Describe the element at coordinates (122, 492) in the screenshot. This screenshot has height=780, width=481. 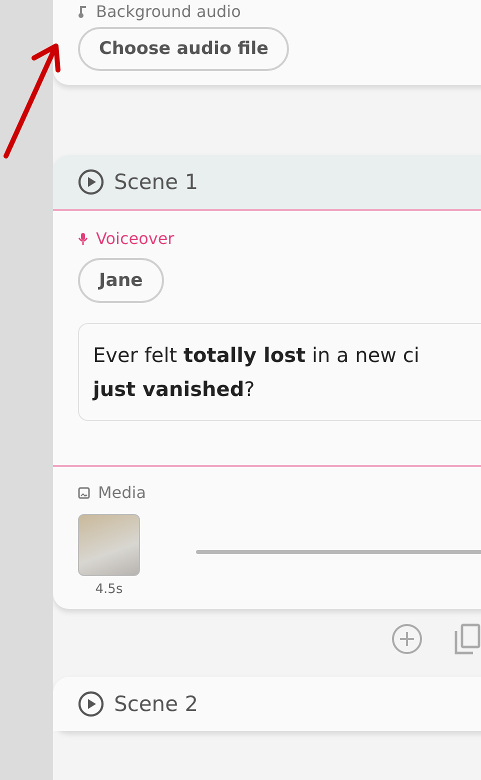
I see `media-label: Media` at that location.